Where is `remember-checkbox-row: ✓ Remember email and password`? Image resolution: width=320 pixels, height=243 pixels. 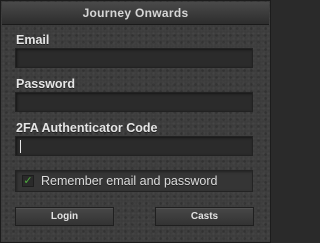 remember-checkbox-row: ✓ Remember email and password is located at coordinates (134, 181).